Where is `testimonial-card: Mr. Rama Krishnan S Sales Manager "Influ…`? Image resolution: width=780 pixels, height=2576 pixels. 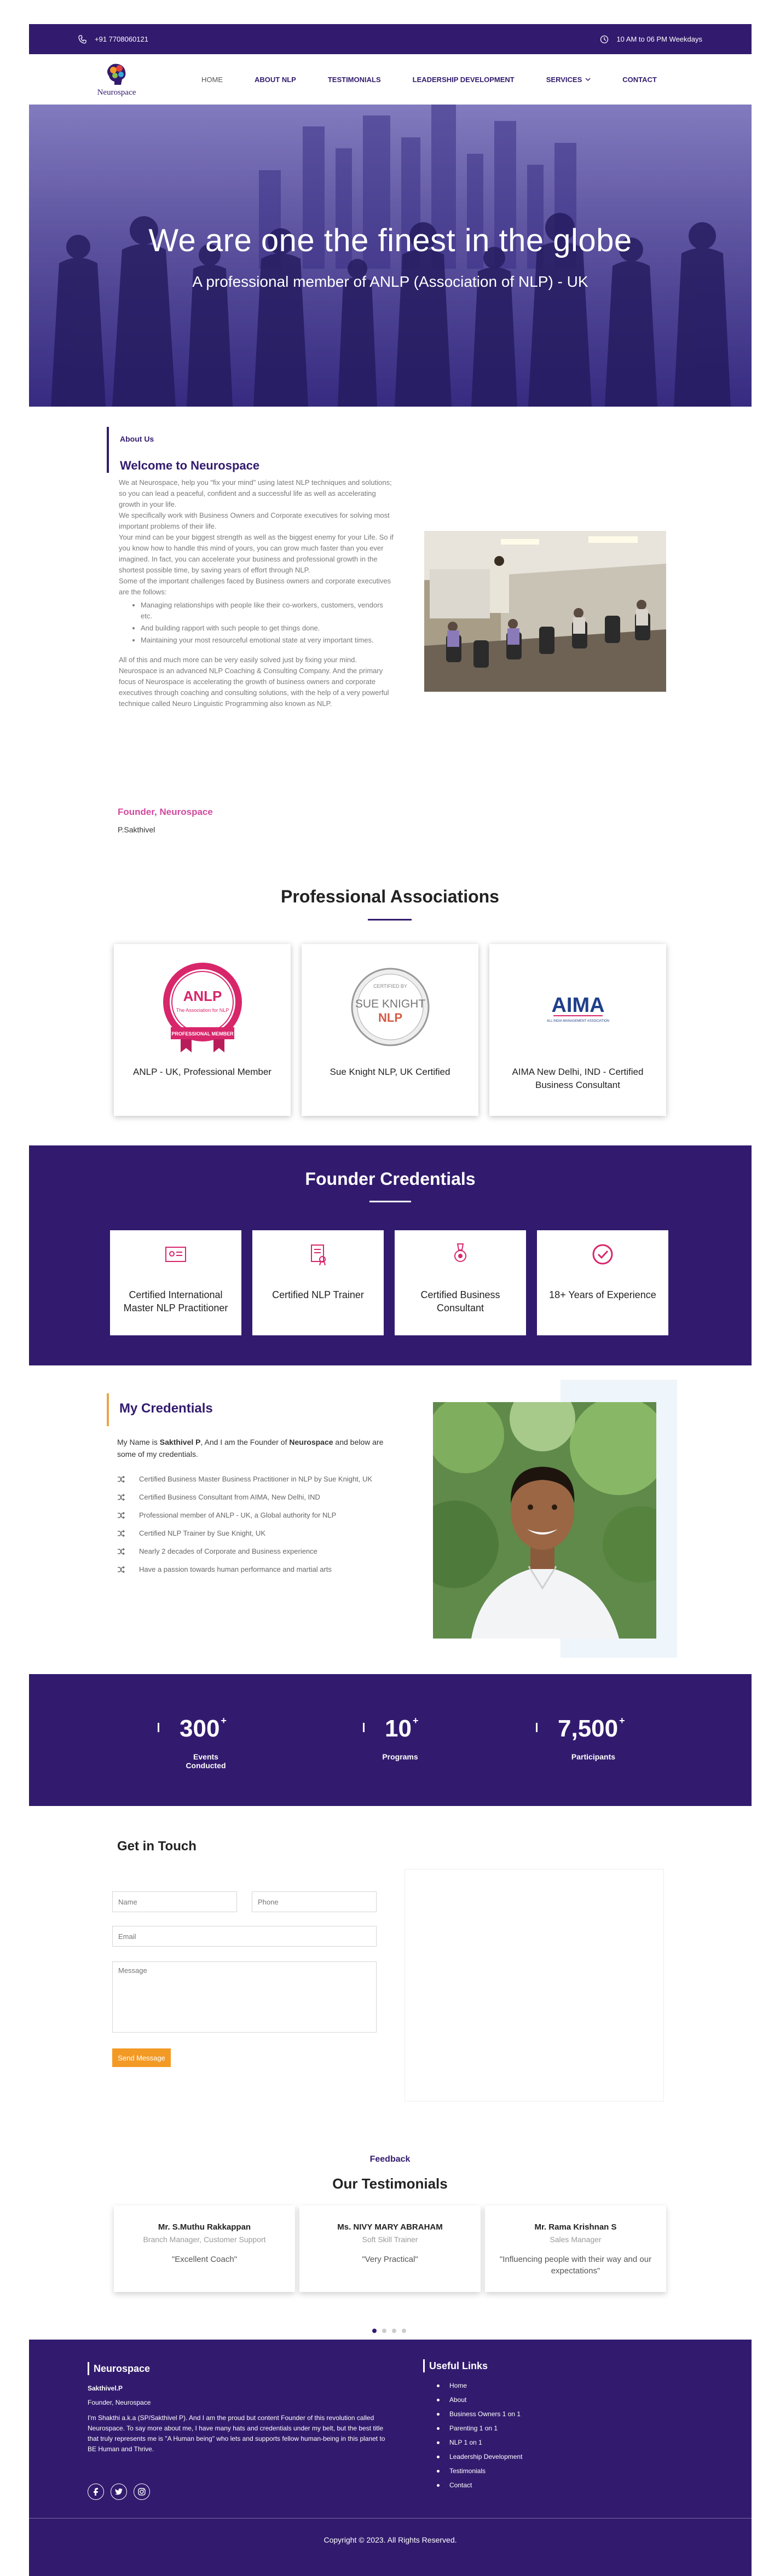 testimonial-card: Mr. Rama Krishnan S Sales Manager "Influ… is located at coordinates (575, 2248).